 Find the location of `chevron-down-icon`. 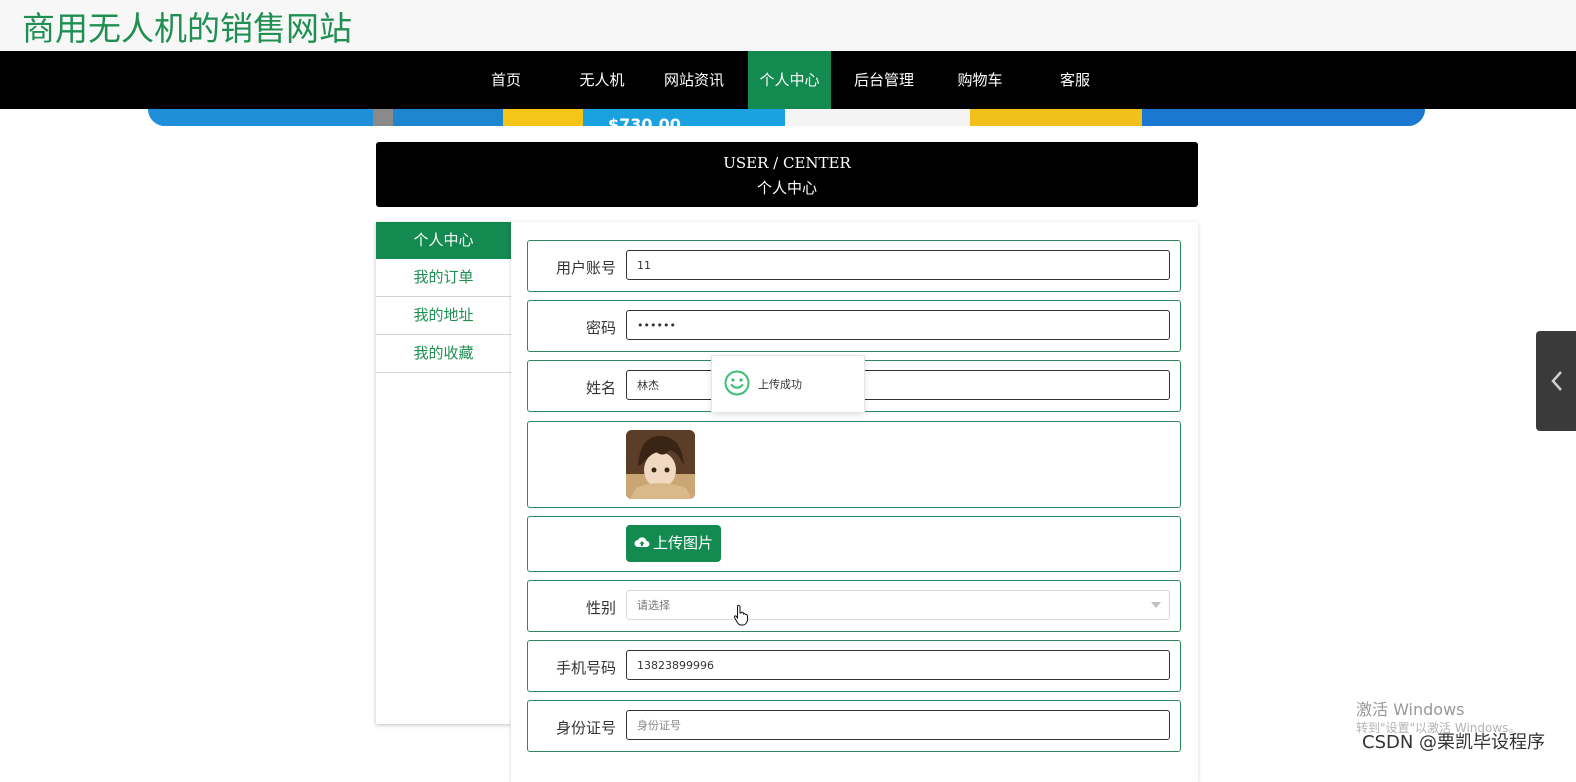

chevron-down-icon is located at coordinates (1156, 605).